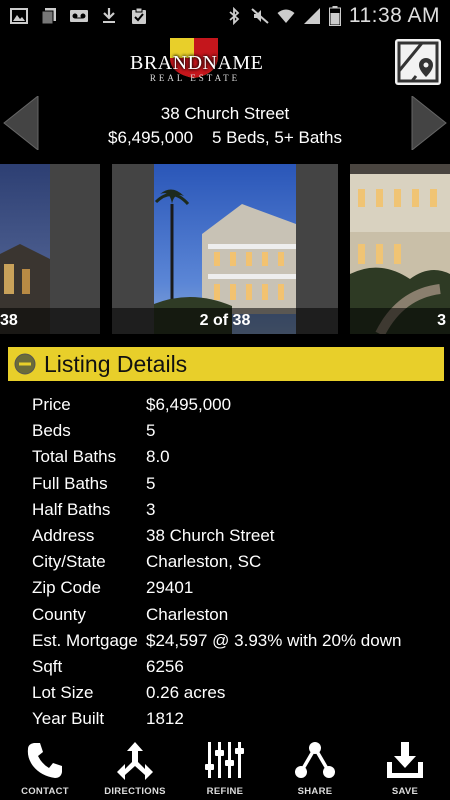  I want to click on phone-icon, so click(44, 760).